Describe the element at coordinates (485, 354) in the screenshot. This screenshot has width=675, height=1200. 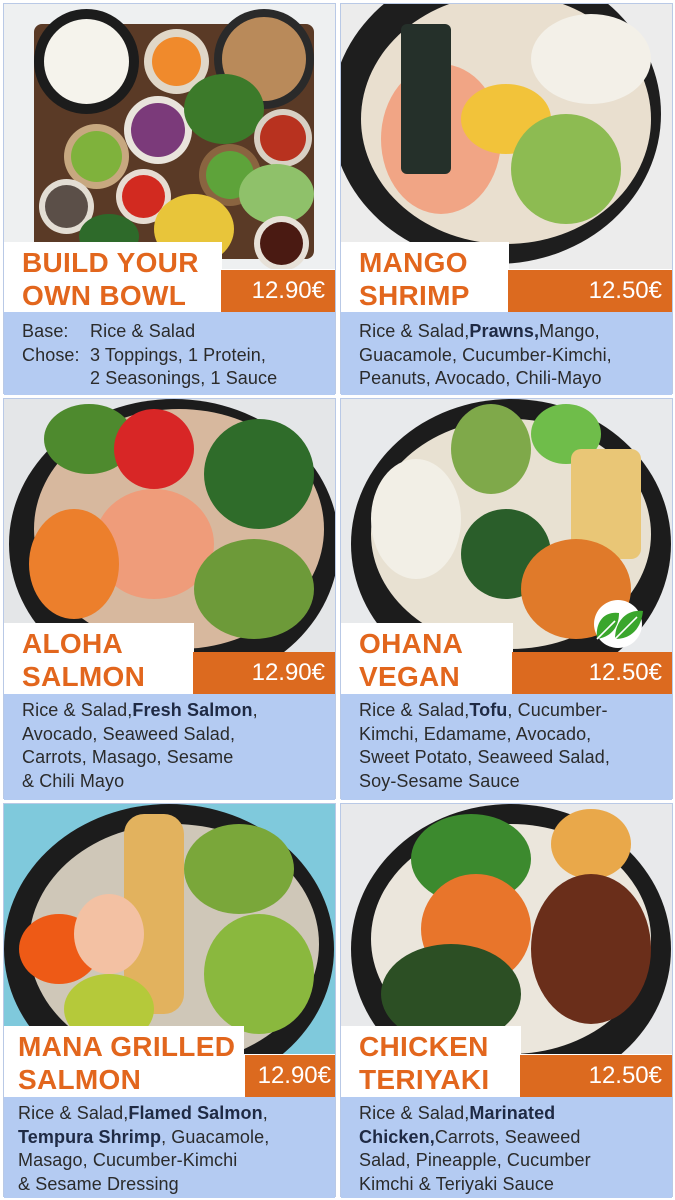
I see `desc-text: Guacamole, Cucumber-Kimchi,` at that location.